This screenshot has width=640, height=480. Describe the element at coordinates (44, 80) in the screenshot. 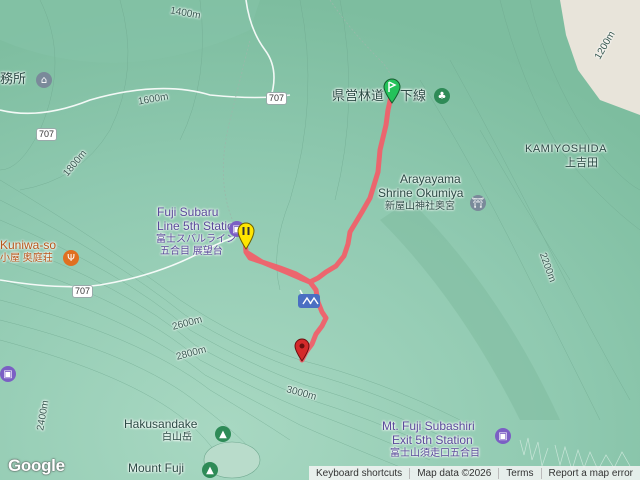

I see `government-building-icon: ⌂` at that location.